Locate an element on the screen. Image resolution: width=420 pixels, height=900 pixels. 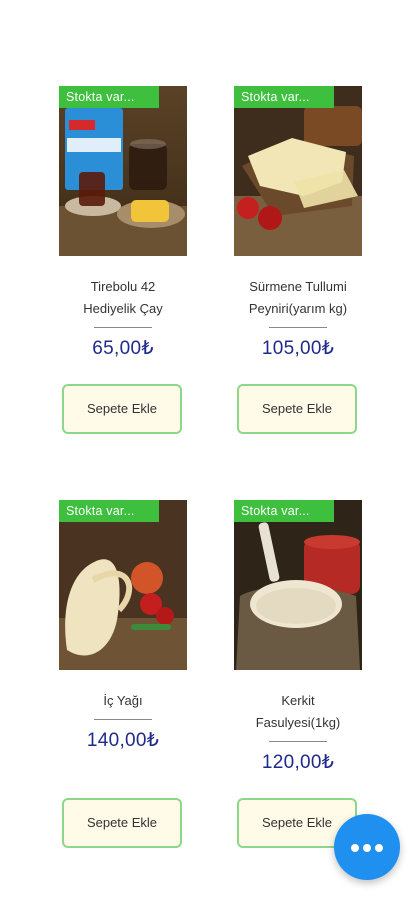
product-title: Sürmene Tullumi Peyniri(yarım kg) is located at coordinates (298, 298).